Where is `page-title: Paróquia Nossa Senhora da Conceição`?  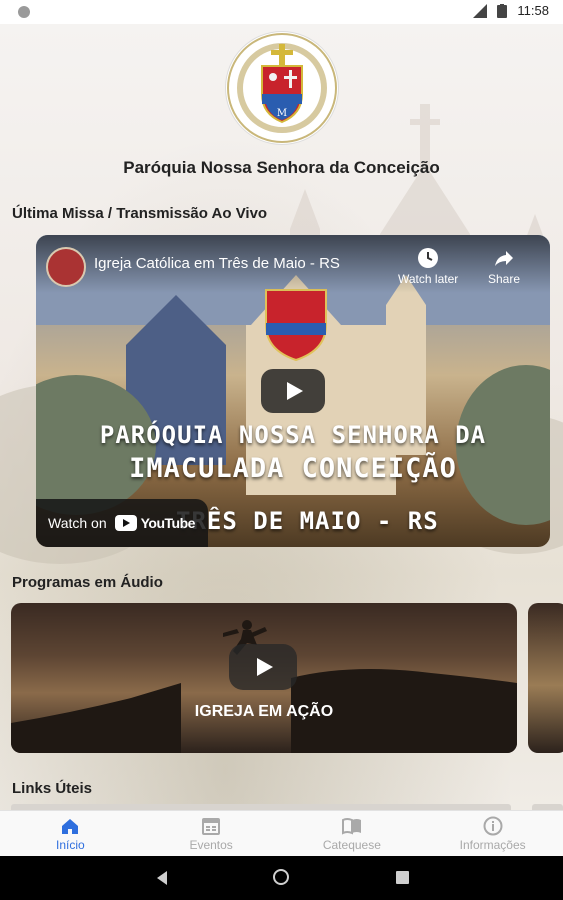 page-title: Paróquia Nossa Senhora da Conceição is located at coordinates (281, 167).